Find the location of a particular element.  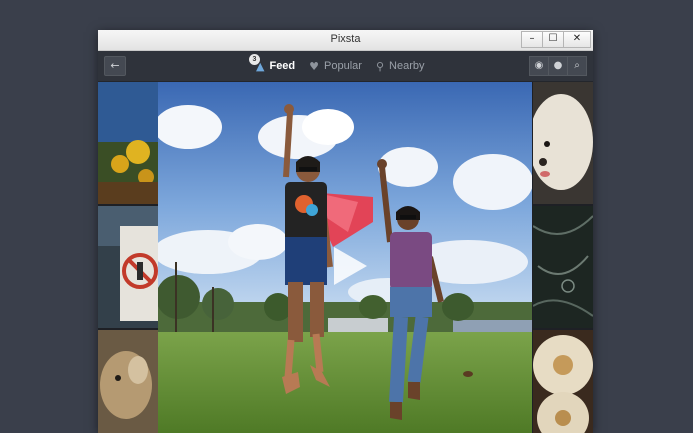

records-photo is located at coordinates (563, 381).